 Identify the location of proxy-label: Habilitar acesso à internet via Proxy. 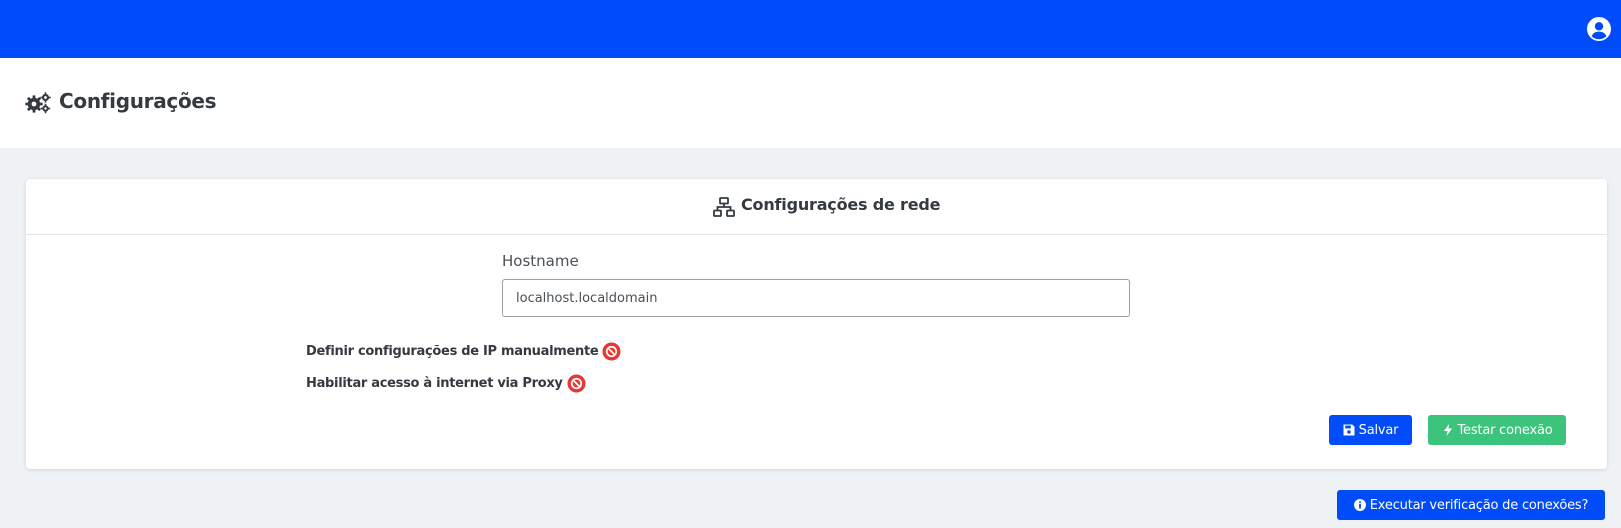
(434, 383).